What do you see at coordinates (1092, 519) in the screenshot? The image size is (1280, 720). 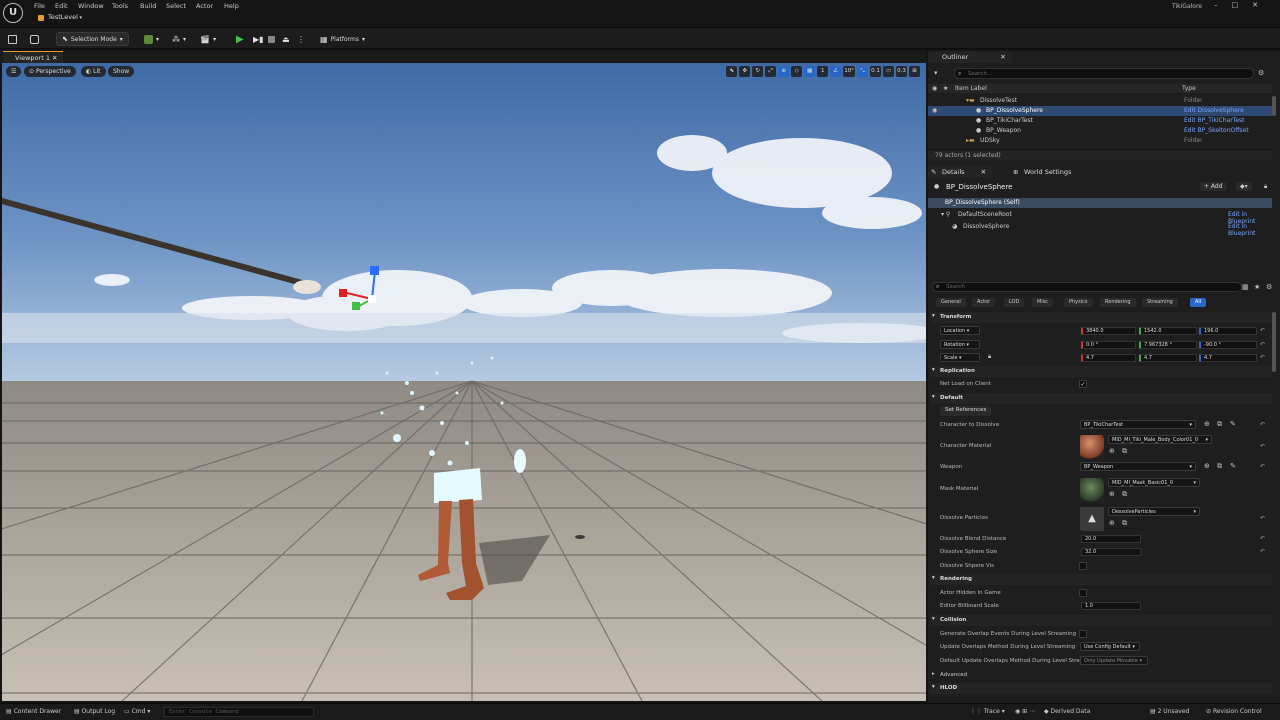 I see `particles-thumbnail: ▲` at bounding box center [1092, 519].